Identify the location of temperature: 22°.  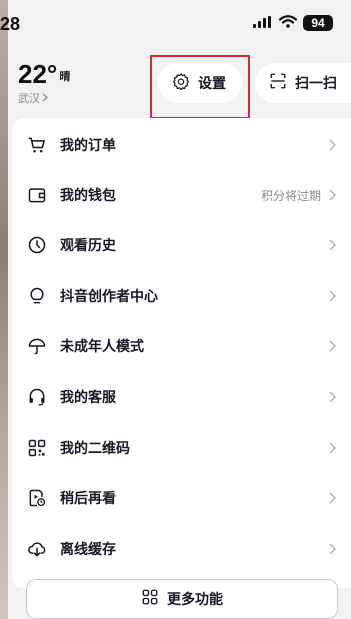
(38, 74).